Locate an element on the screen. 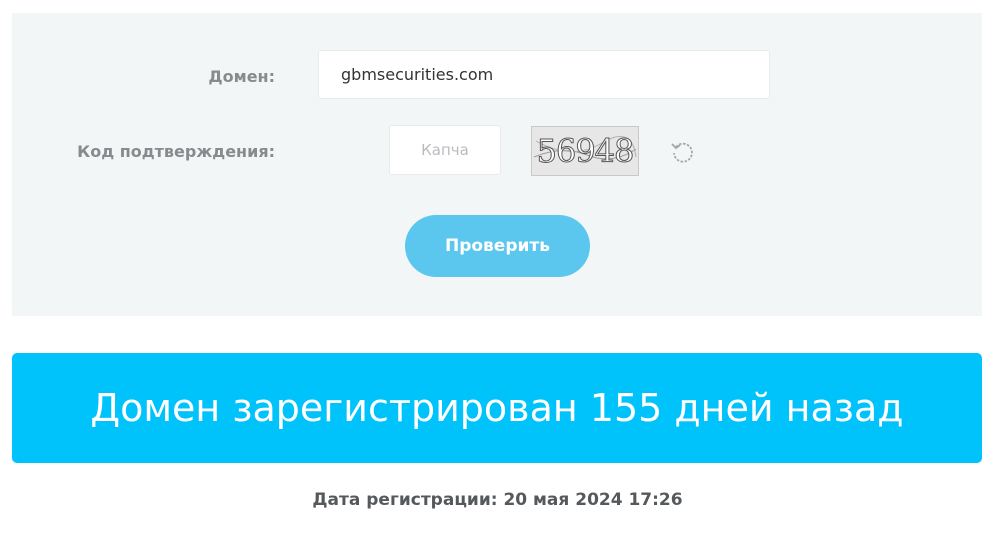 This screenshot has height=537, width=995. captcha-image: 56948 is located at coordinates (585, 151).